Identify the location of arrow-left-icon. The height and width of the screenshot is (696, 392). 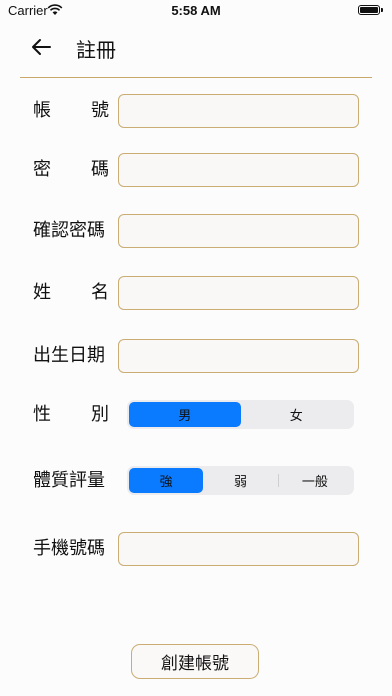
(41, 47).